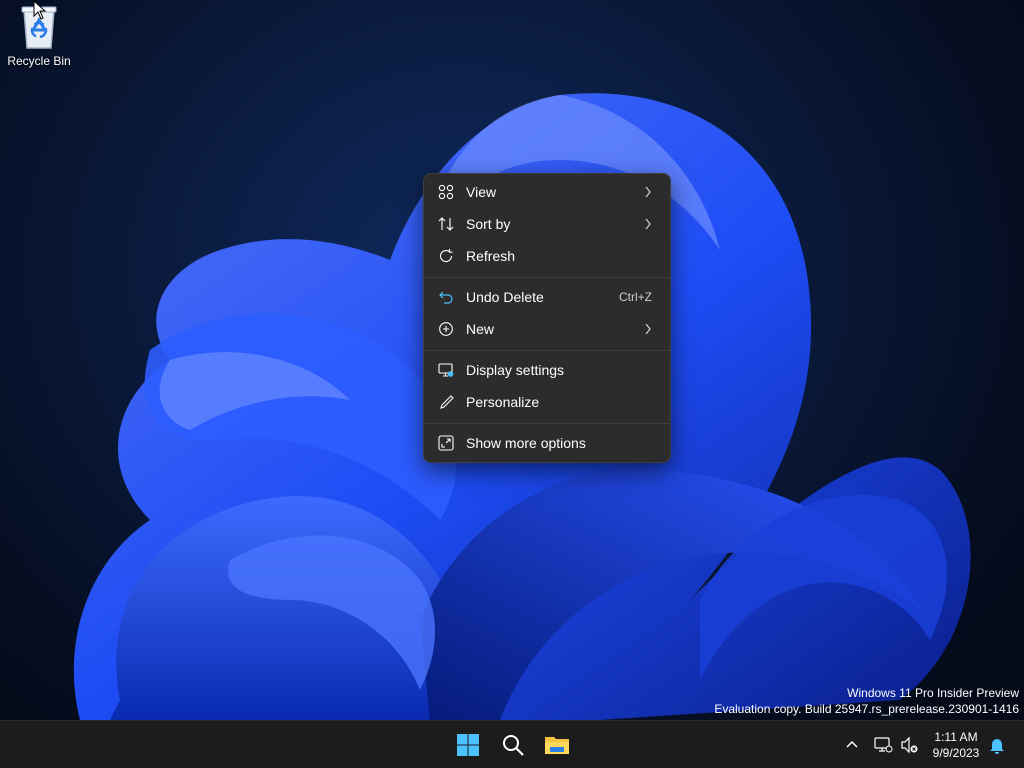 This screenshot has height=768, width=1024. I want to click on menu-item-label: View, so click(481, 192).